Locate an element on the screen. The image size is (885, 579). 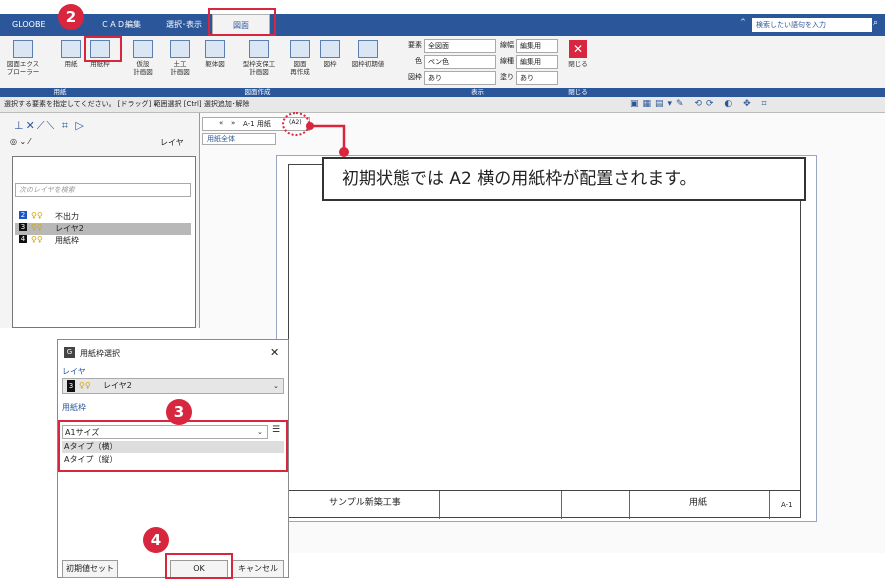
callout-leader is located at coordinates (327, 139).